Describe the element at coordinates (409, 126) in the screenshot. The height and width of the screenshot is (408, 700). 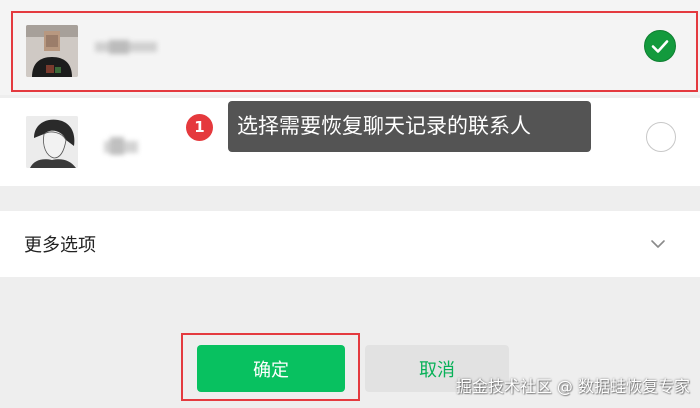
I see `instruction-tooltip: 选择需要恢复聊天记录的联系人` at that location.